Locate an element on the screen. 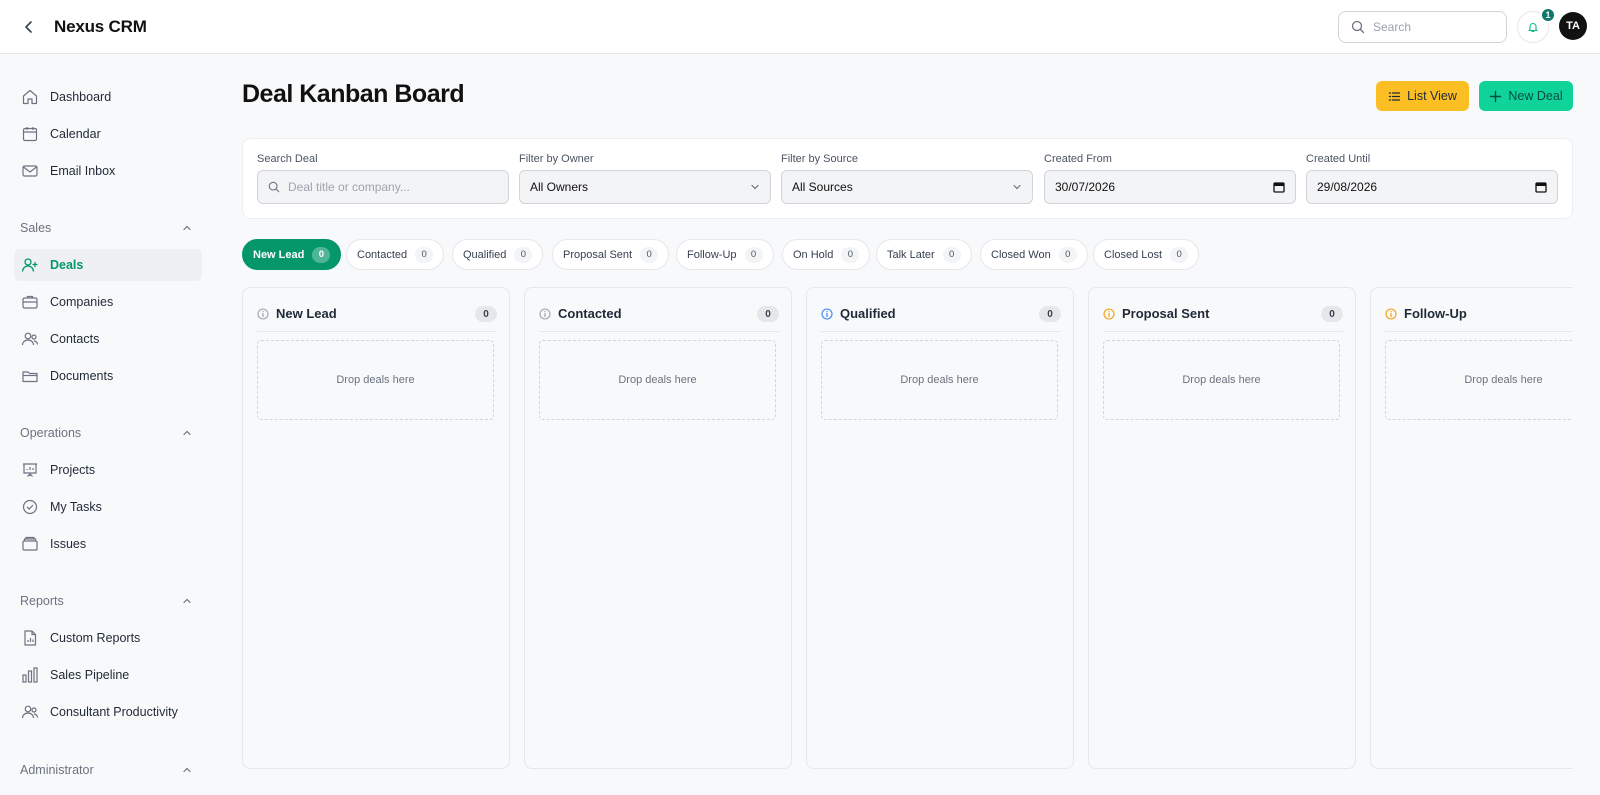 The width and height of the screenshot is (1600, 795). owner-select-value: All Owners is located at coordinates (559, 187).